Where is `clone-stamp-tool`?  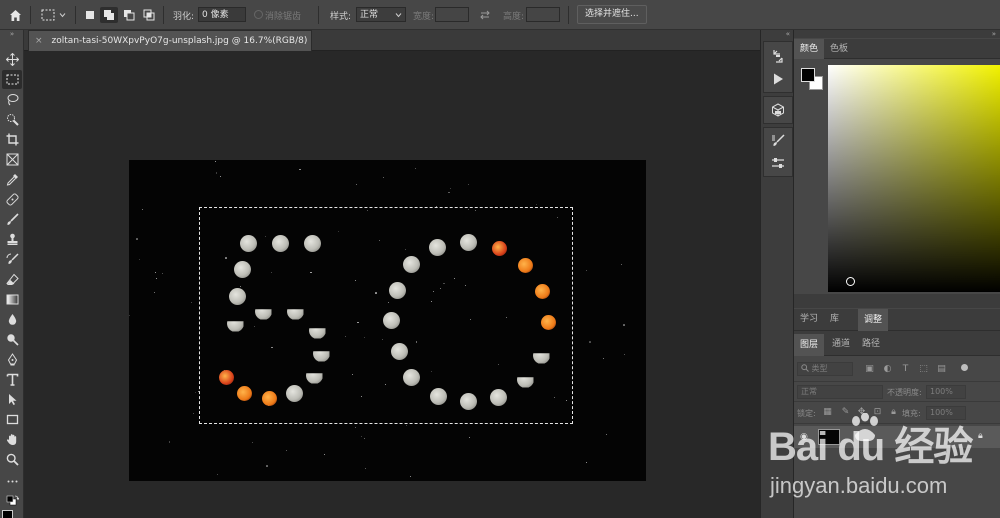
clone-stamp-tool is located at coordinates (12, 239).